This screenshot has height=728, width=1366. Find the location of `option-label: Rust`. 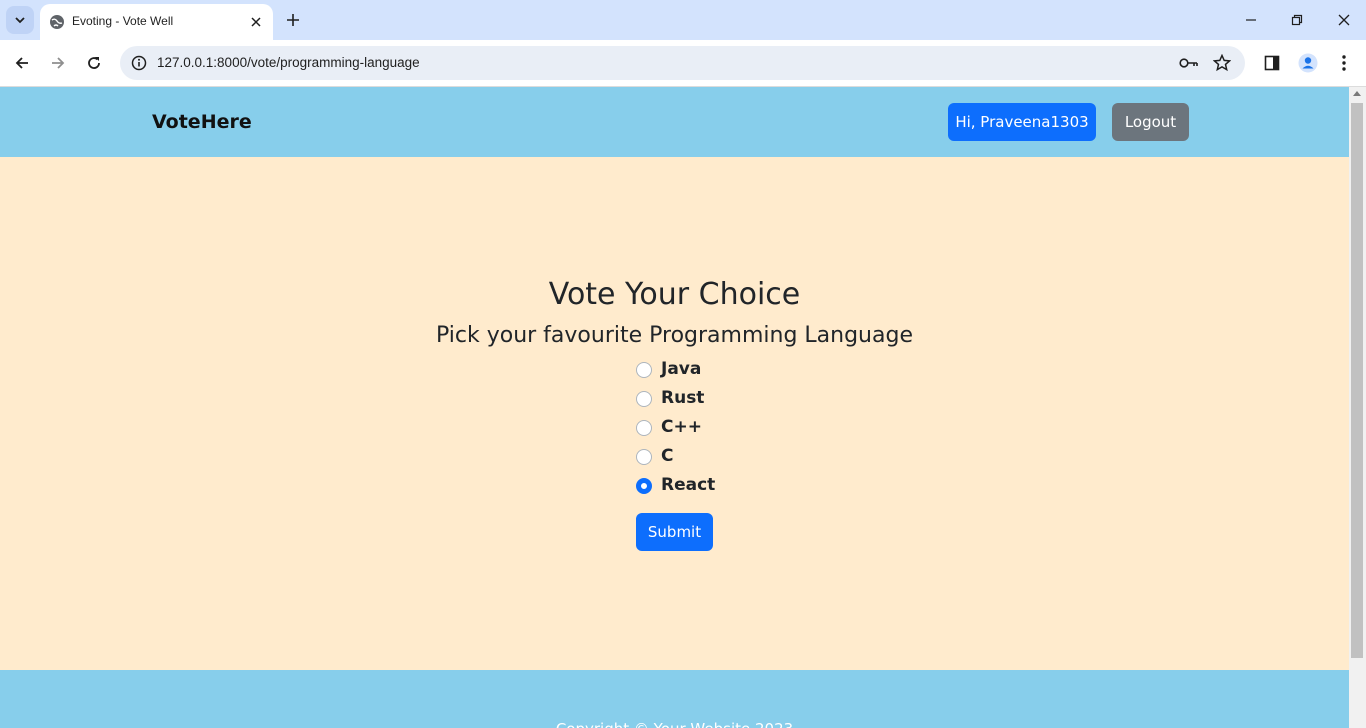

option-label: Rust is located at coordinates (682, 398).